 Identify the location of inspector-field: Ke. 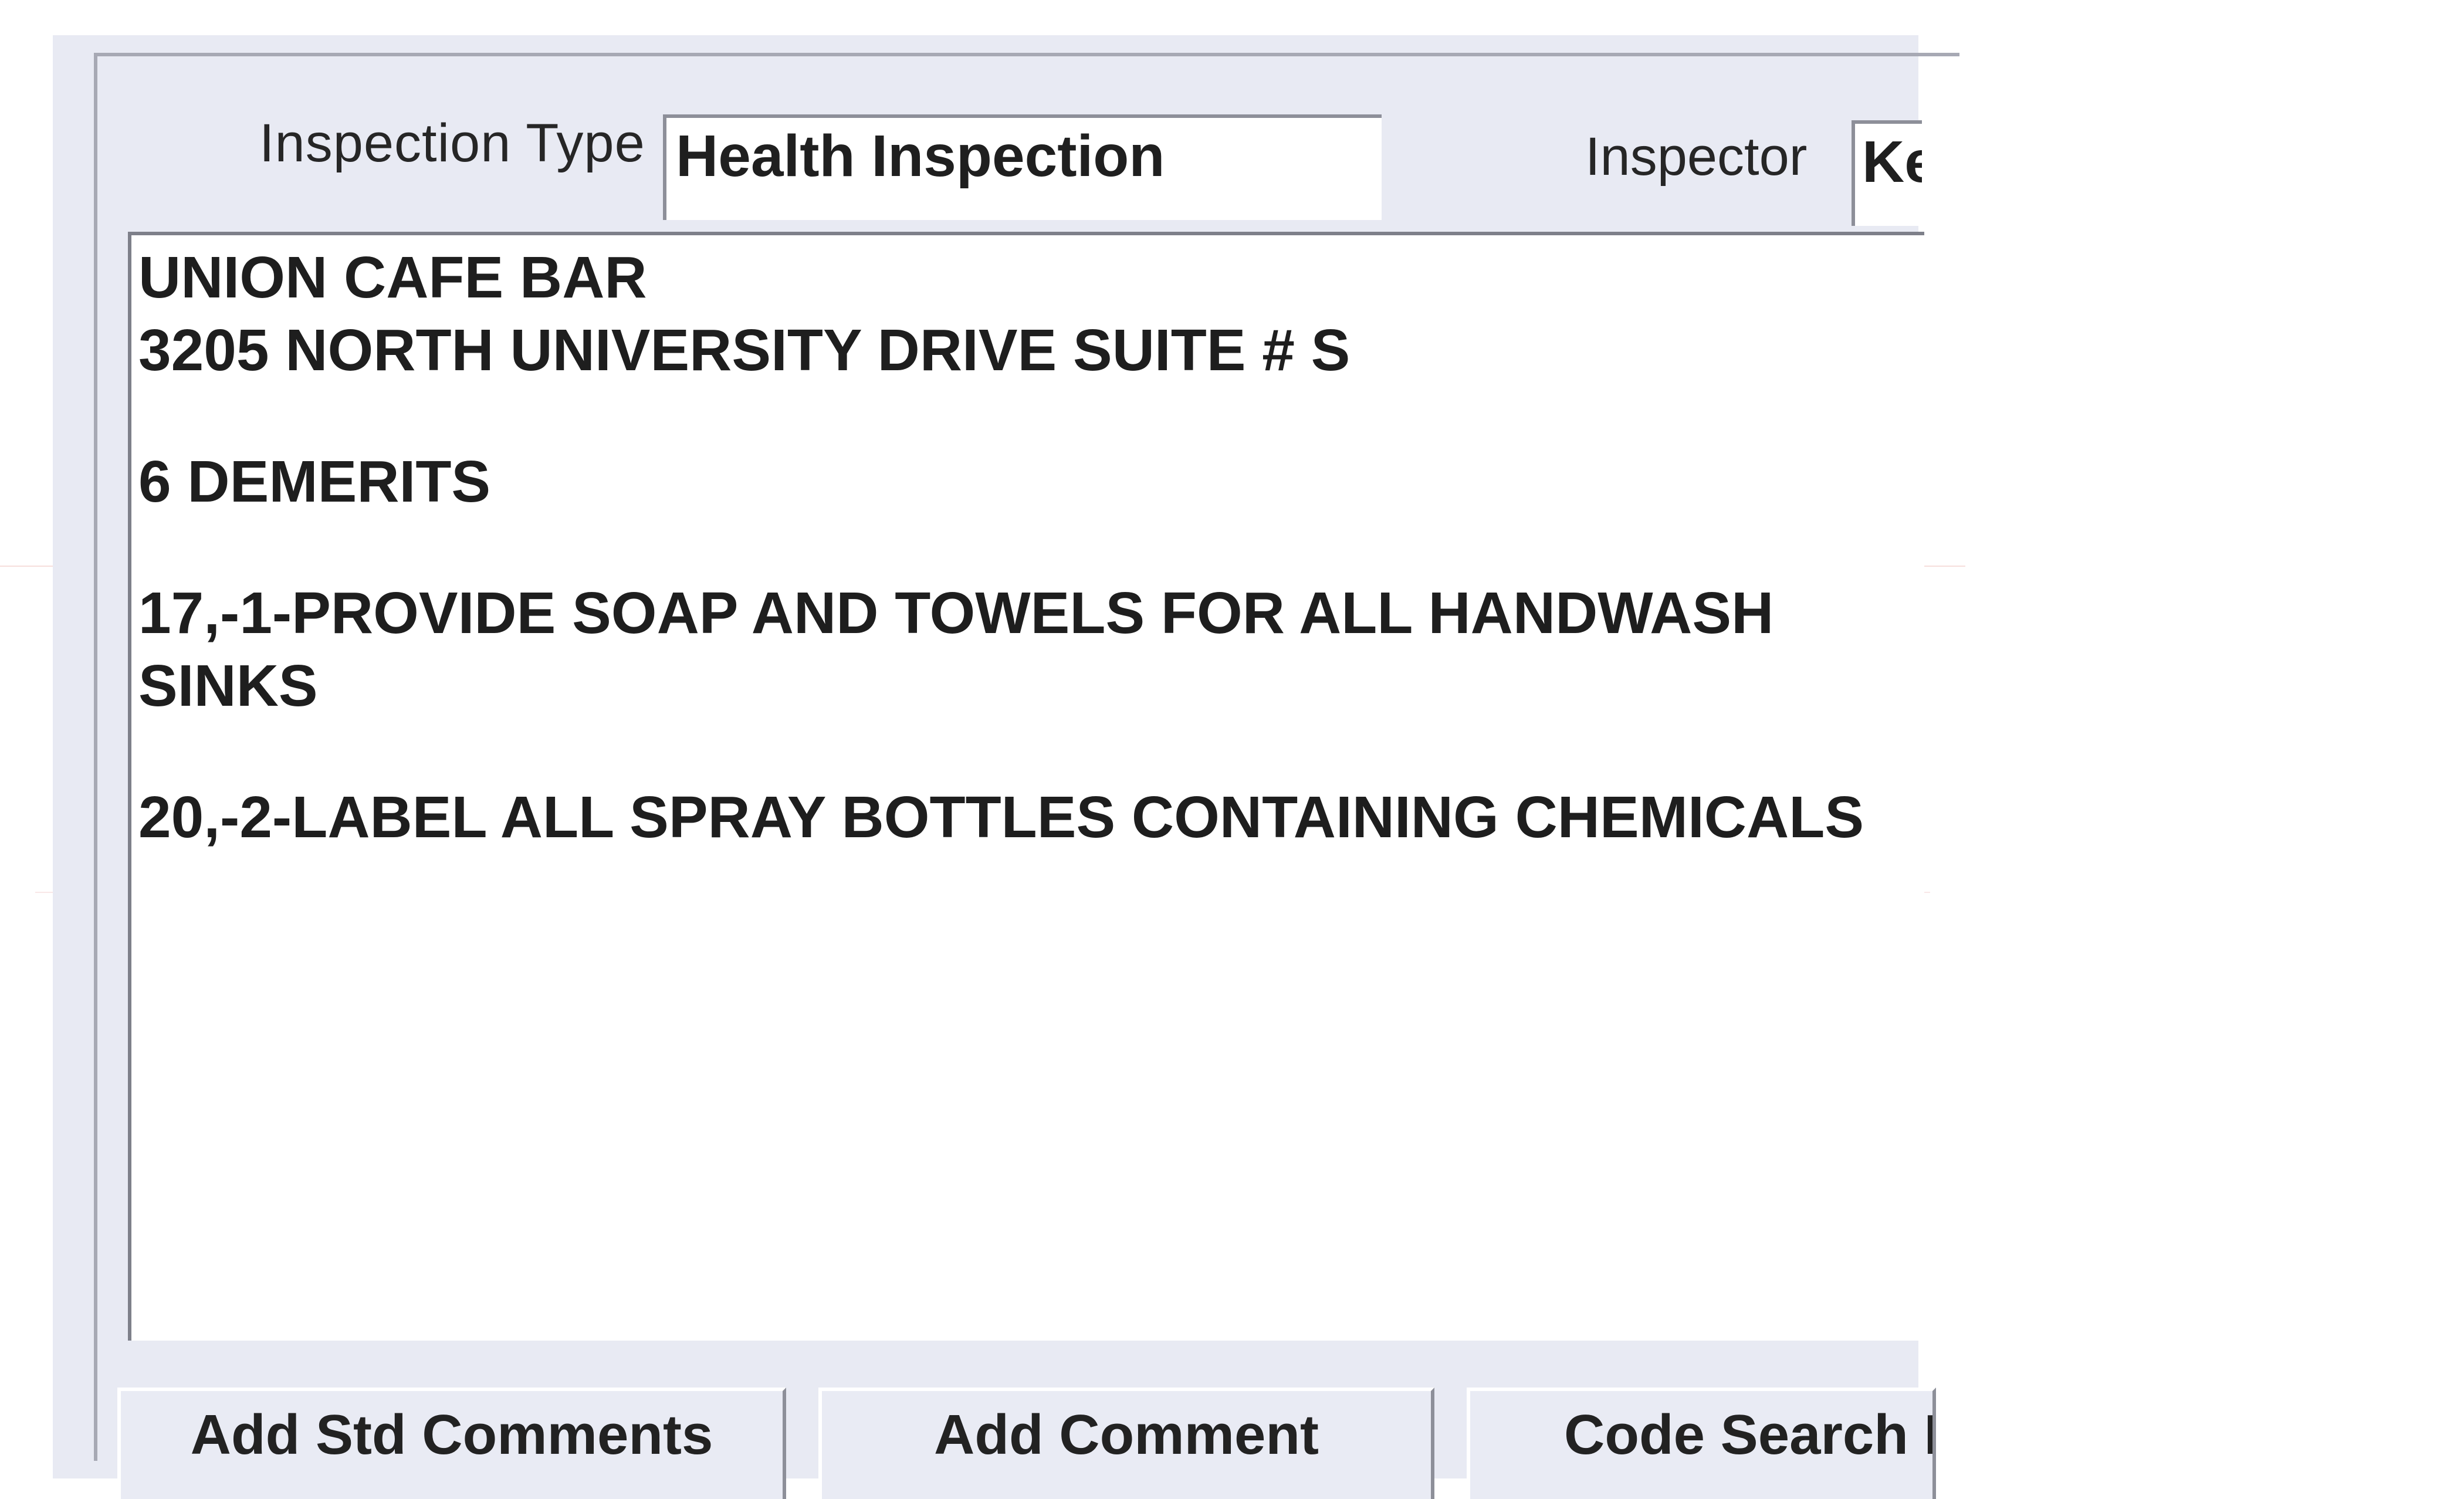
(1887, 173).